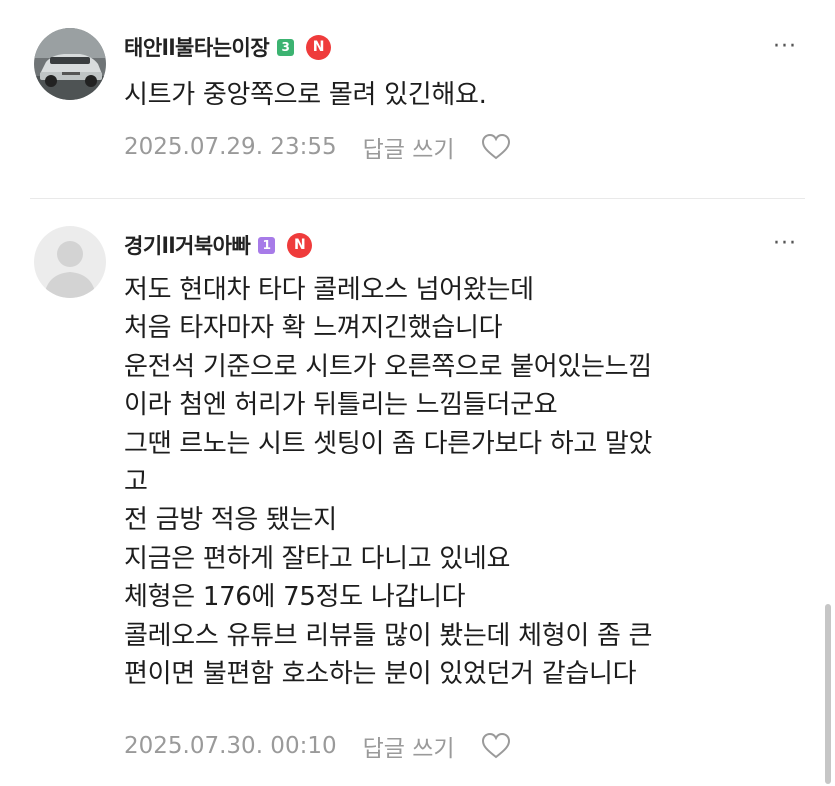  I want to click on comment-header: 경기ll거북아빠 1 N, so click(218, 245).